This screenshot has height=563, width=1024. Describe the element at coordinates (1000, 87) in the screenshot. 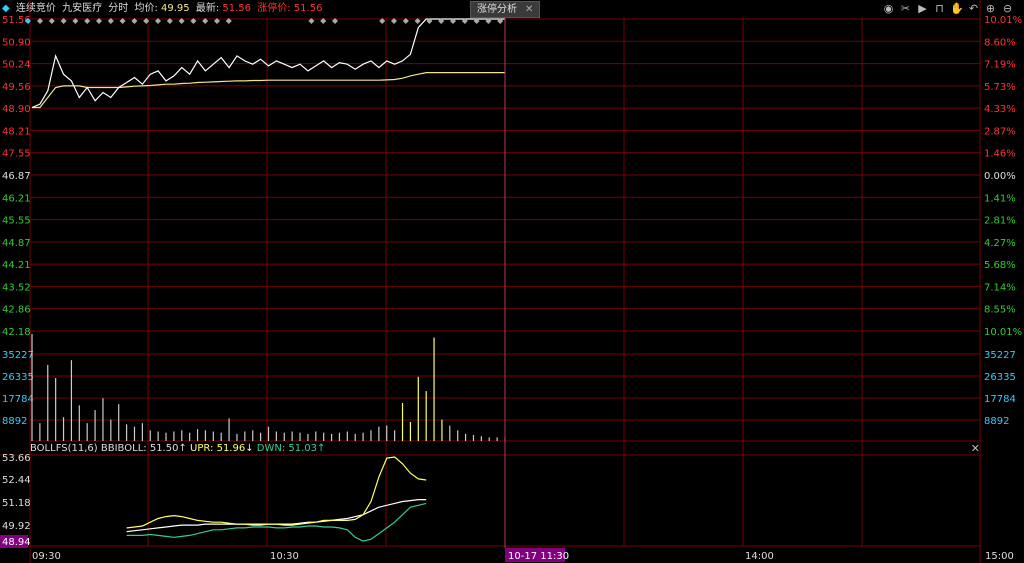

I see `percent-axis-label: 5.73%` at that location.